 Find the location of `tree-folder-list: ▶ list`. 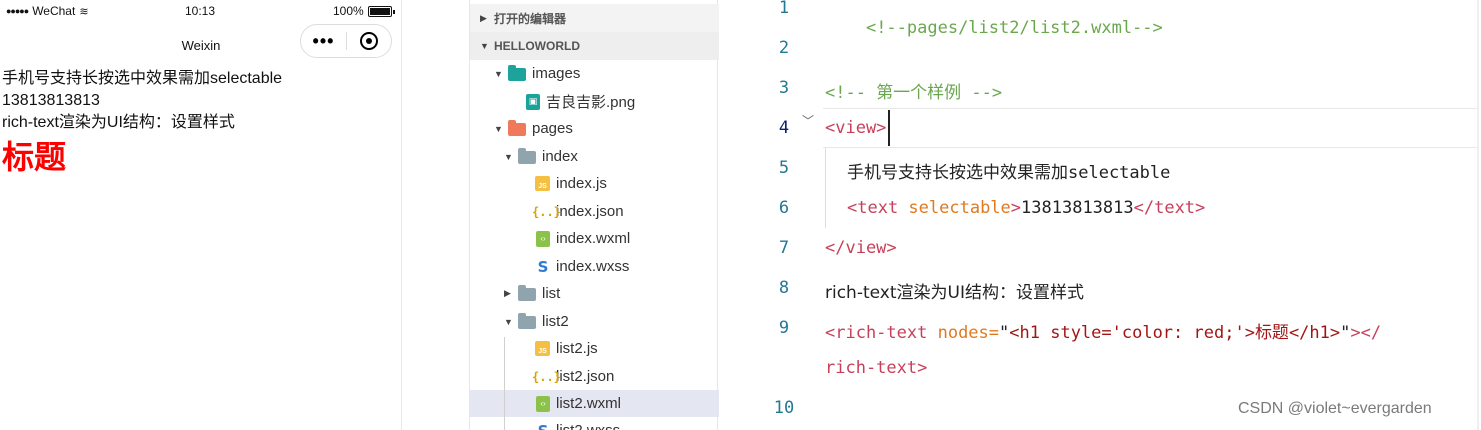

tree-folder-list: ▶ list is located at coordinates (594, 293).